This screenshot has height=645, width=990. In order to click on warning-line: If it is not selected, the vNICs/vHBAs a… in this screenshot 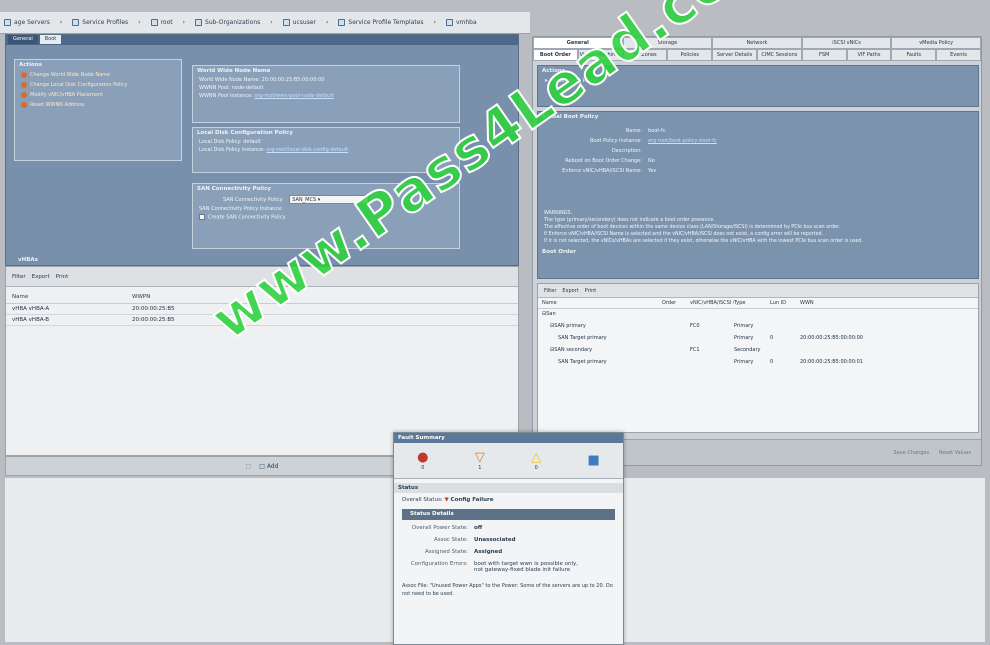, I will do `click(703, 241)`.